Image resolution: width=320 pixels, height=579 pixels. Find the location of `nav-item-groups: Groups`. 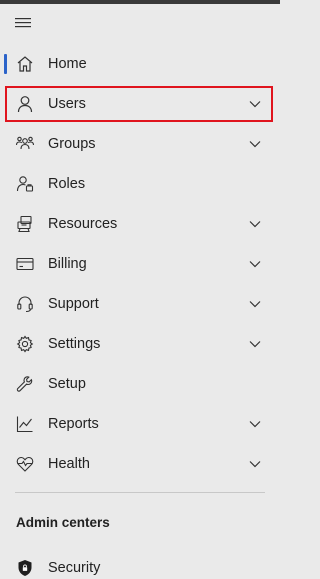

nav-item-groups: Groups is located at coordinates (140, 144).